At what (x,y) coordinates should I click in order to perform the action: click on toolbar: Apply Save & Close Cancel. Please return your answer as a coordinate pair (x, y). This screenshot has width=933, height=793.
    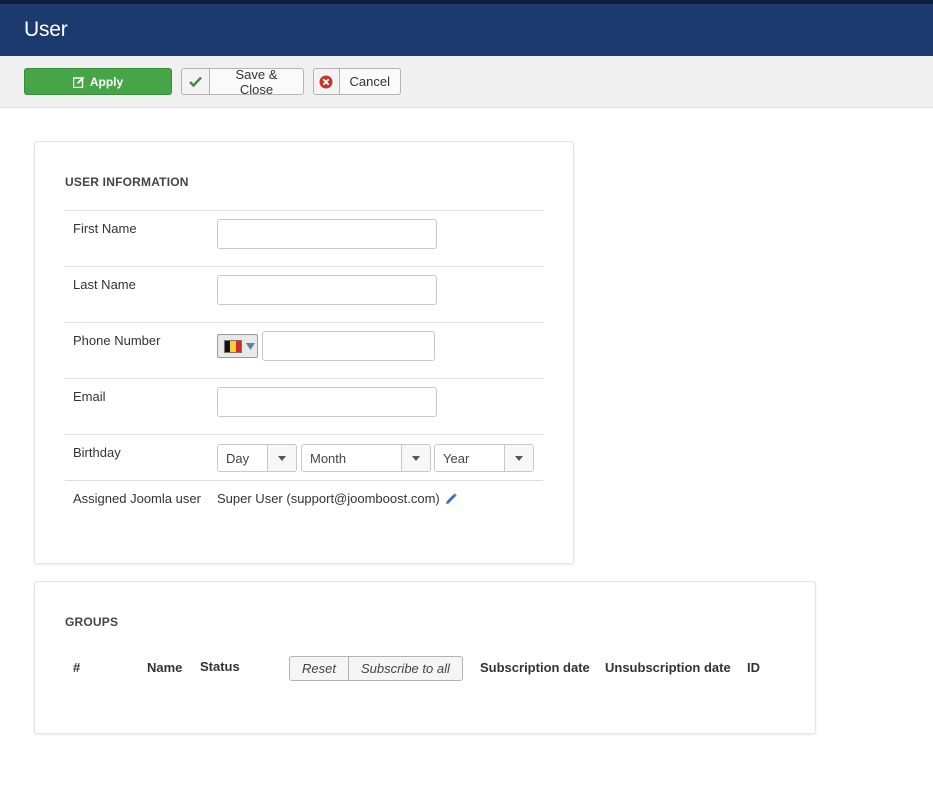
    Looking at the image, I should click on (466, 82).